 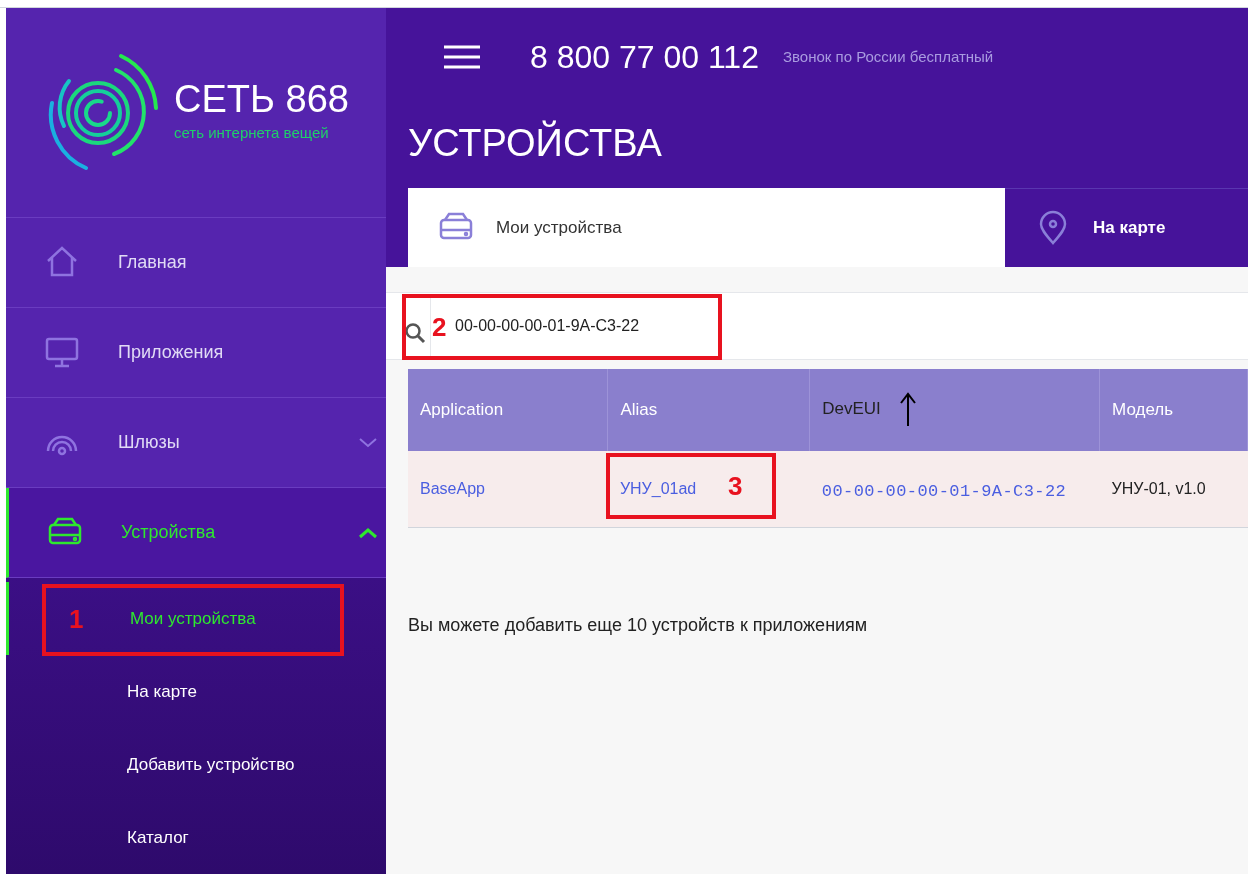 I want to click on logo-name: СЕТЬ 868, so click(x=261, y=99).